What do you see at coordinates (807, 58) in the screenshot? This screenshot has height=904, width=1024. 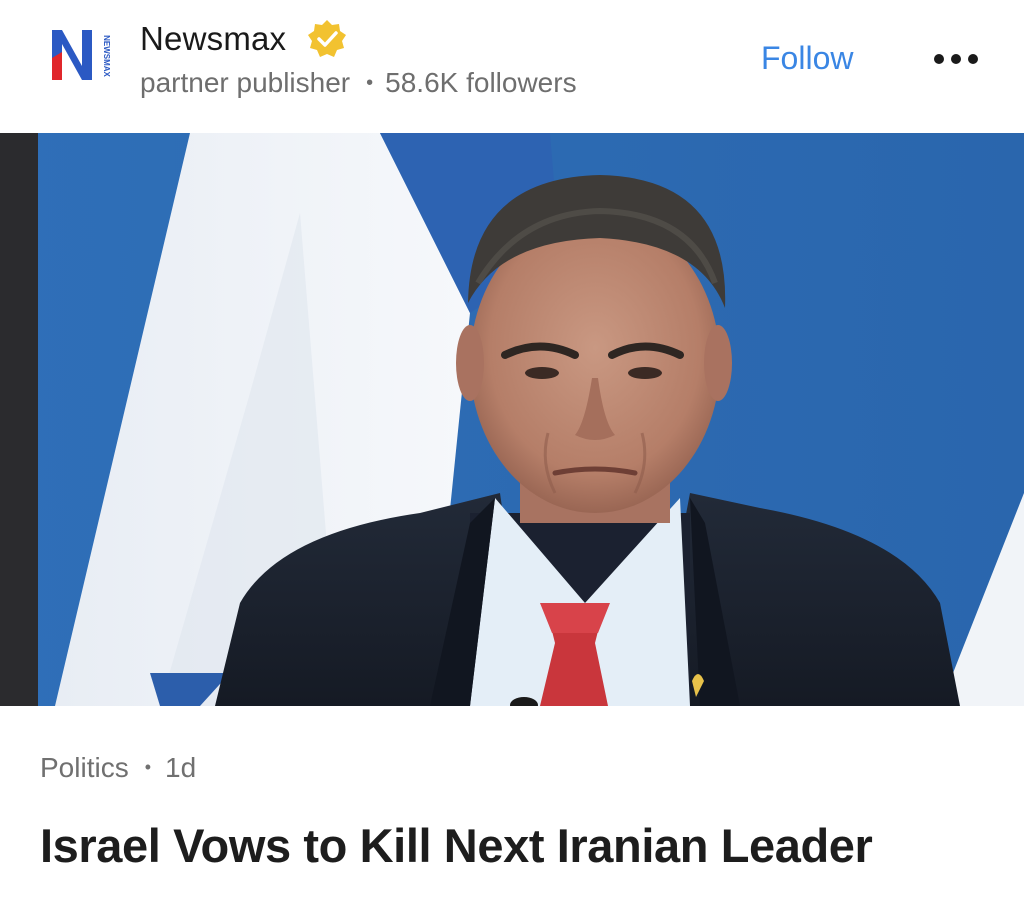 I see `follow-button: Follow` at bounding box center [807, 58].